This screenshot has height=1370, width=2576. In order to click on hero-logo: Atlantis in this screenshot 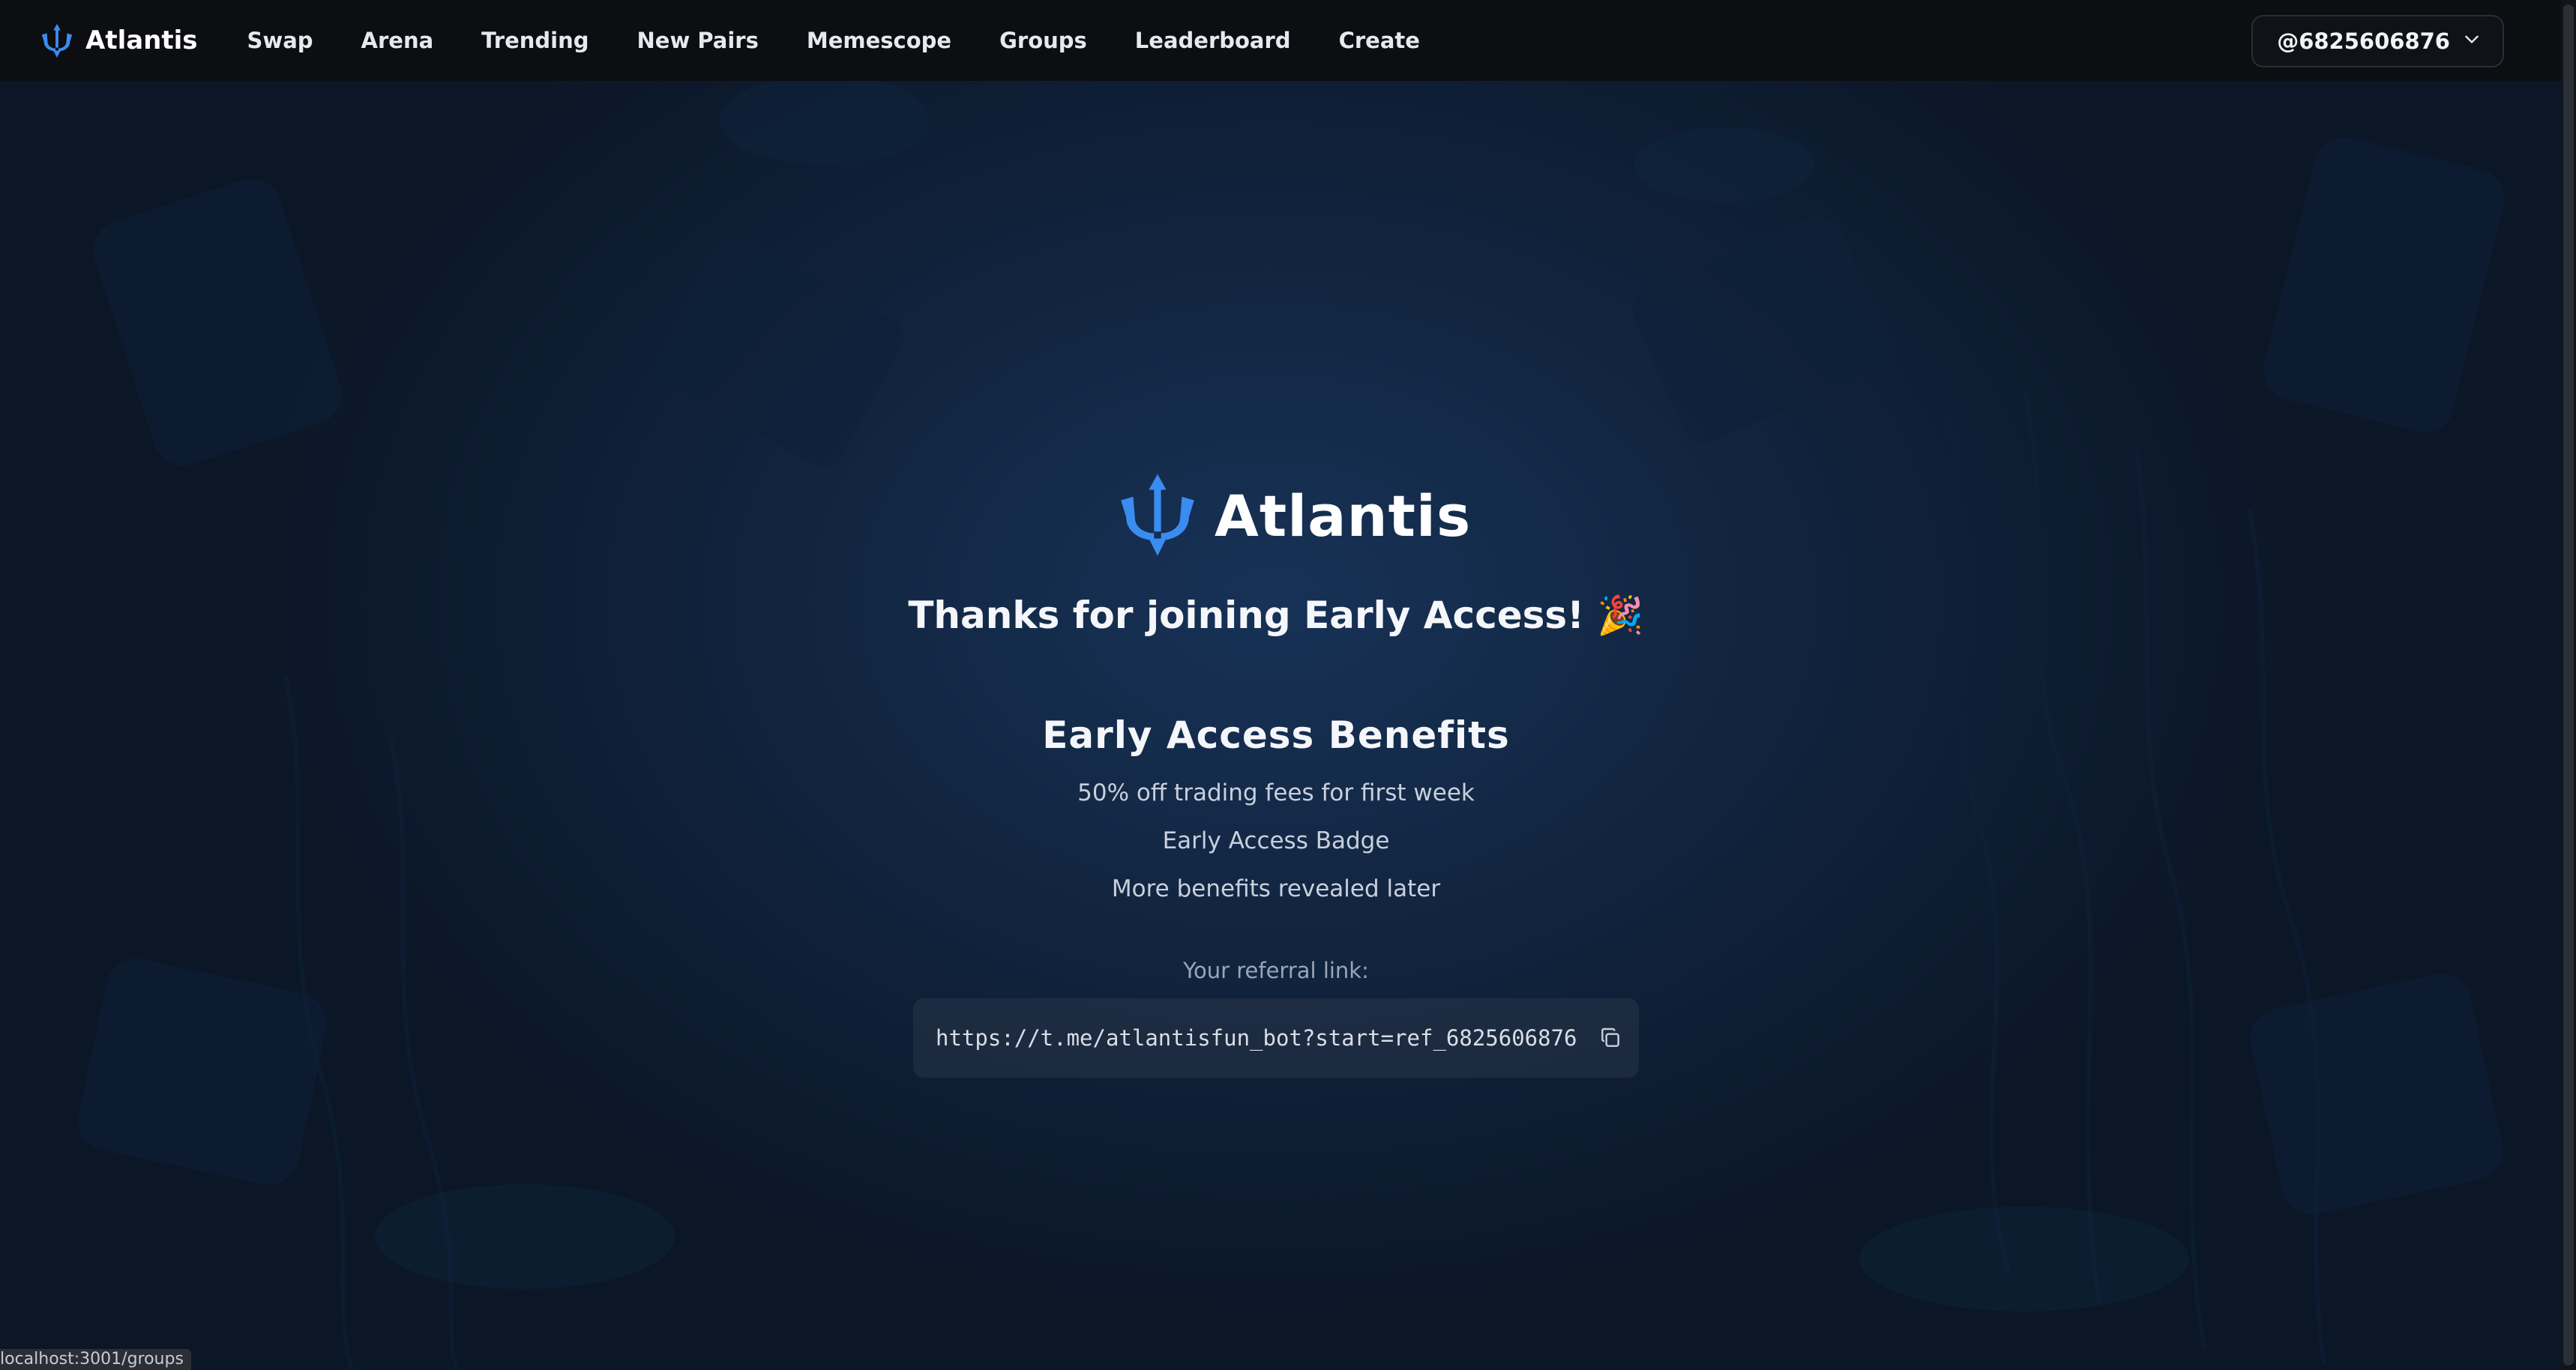, I will do `click(1292, 516)`.